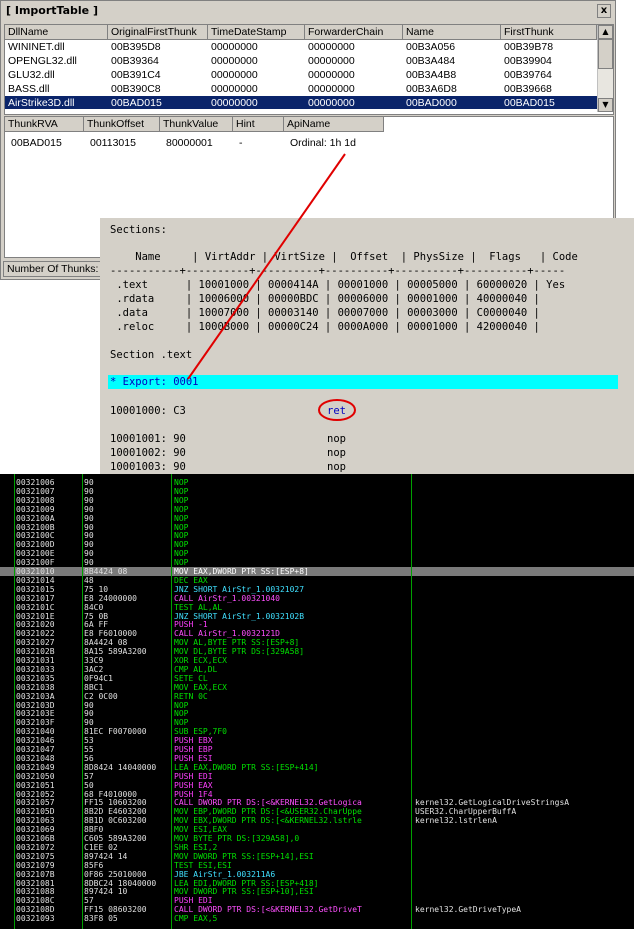  I want to click on annotation-overlay, so click(271, 287).